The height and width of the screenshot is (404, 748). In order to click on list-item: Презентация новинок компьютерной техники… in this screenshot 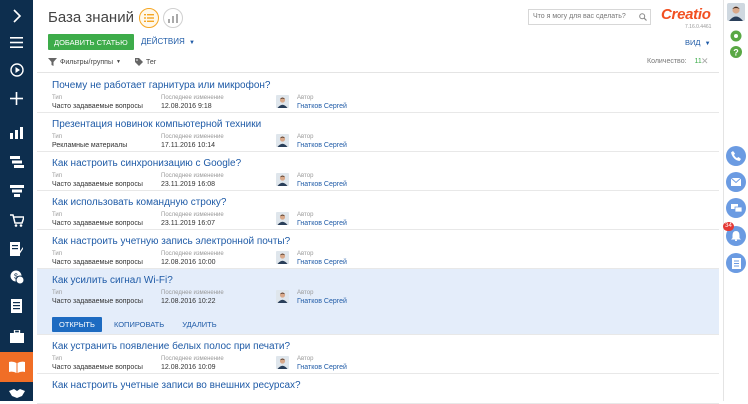, I will do `click(378, 132)`.